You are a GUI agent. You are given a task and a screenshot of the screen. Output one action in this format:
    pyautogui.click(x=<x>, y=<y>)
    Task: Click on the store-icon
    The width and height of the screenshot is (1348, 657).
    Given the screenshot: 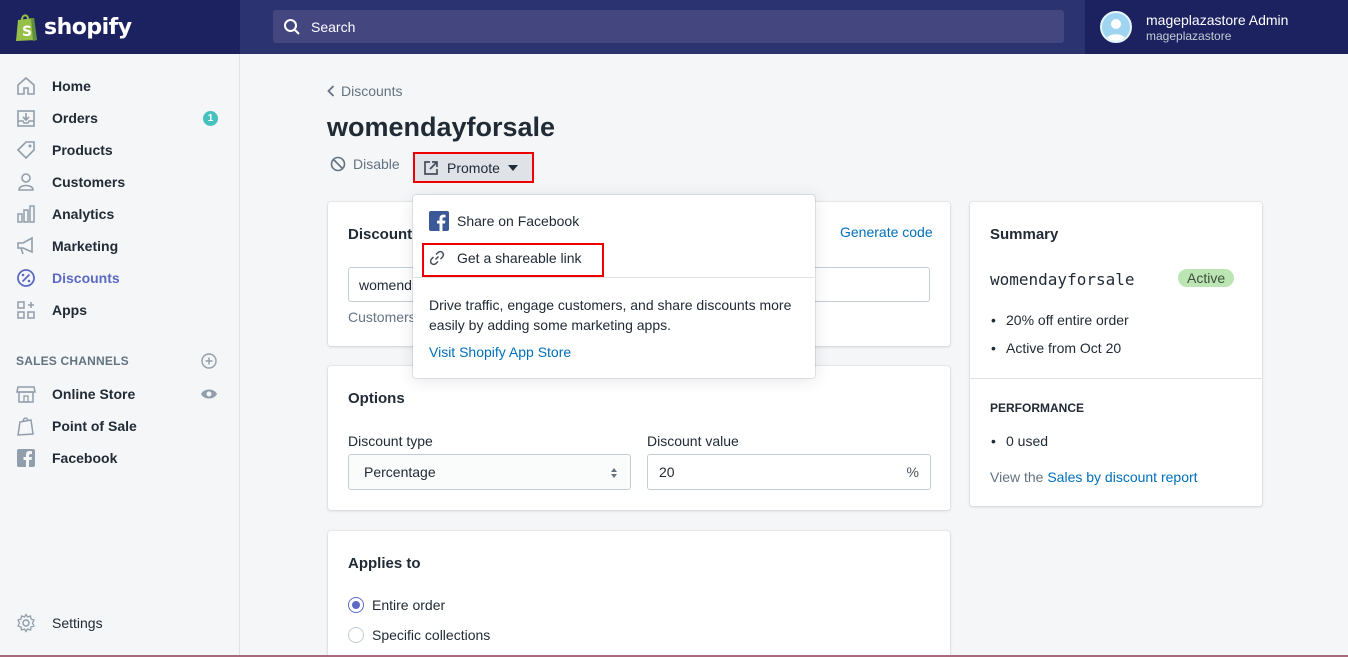 What is the action you would take?
    pyautogui.click(x=26, y=394)
    